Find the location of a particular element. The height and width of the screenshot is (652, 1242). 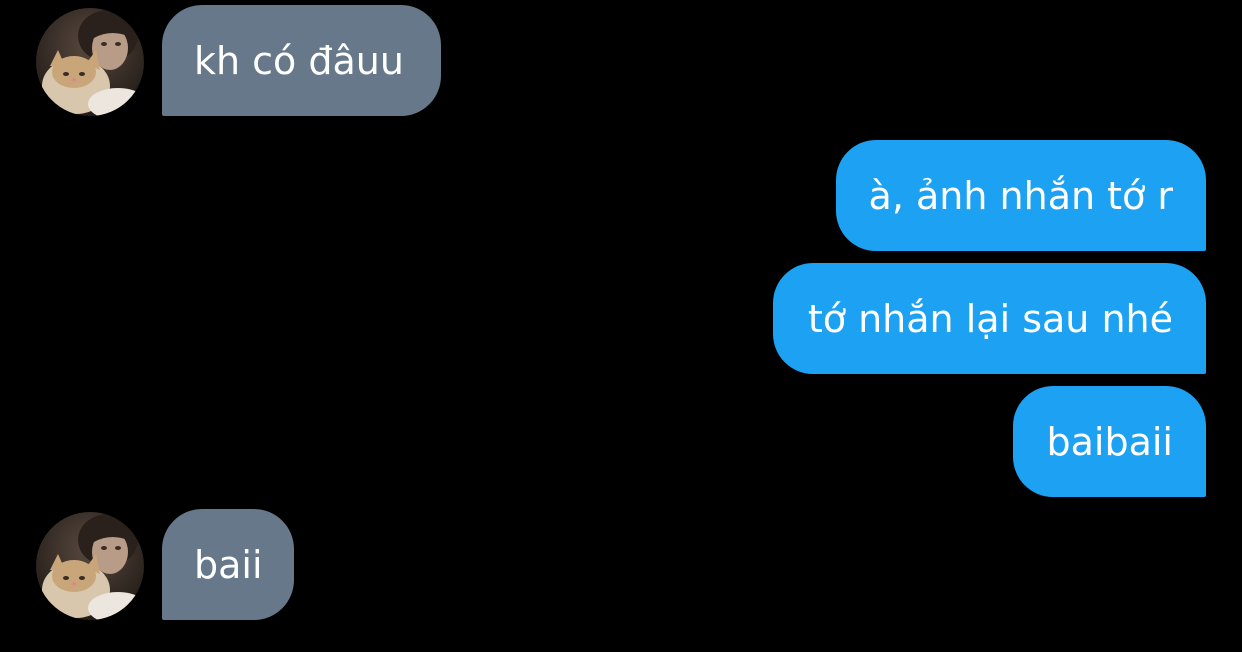

outgoing-message-bubble: à, ảnh nhắn tớ r is located at coordinates (1021, 195).